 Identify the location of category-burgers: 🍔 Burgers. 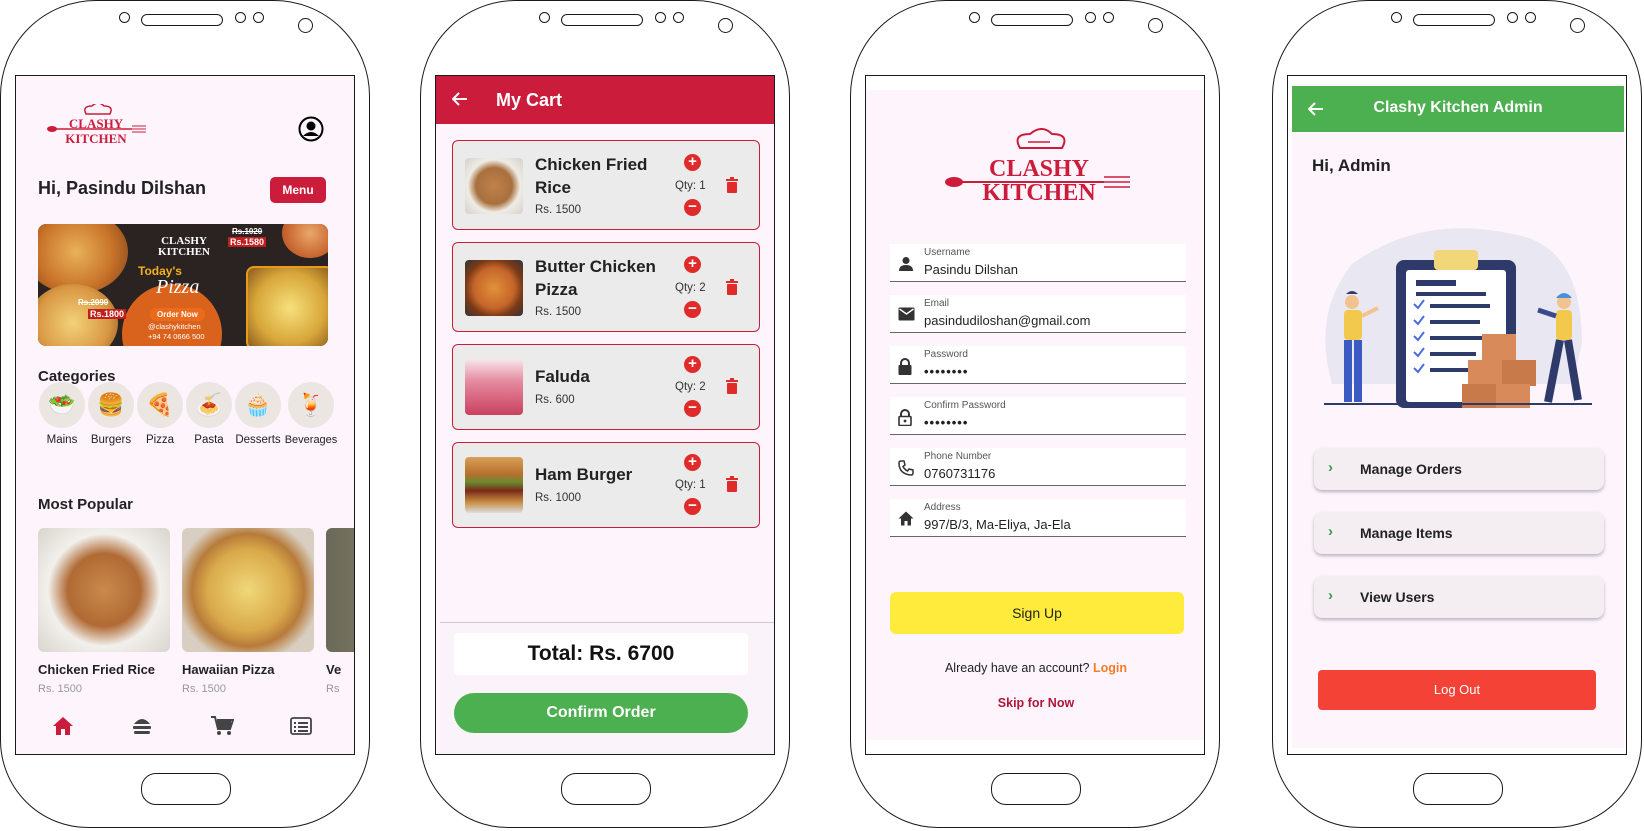
(111, 414).